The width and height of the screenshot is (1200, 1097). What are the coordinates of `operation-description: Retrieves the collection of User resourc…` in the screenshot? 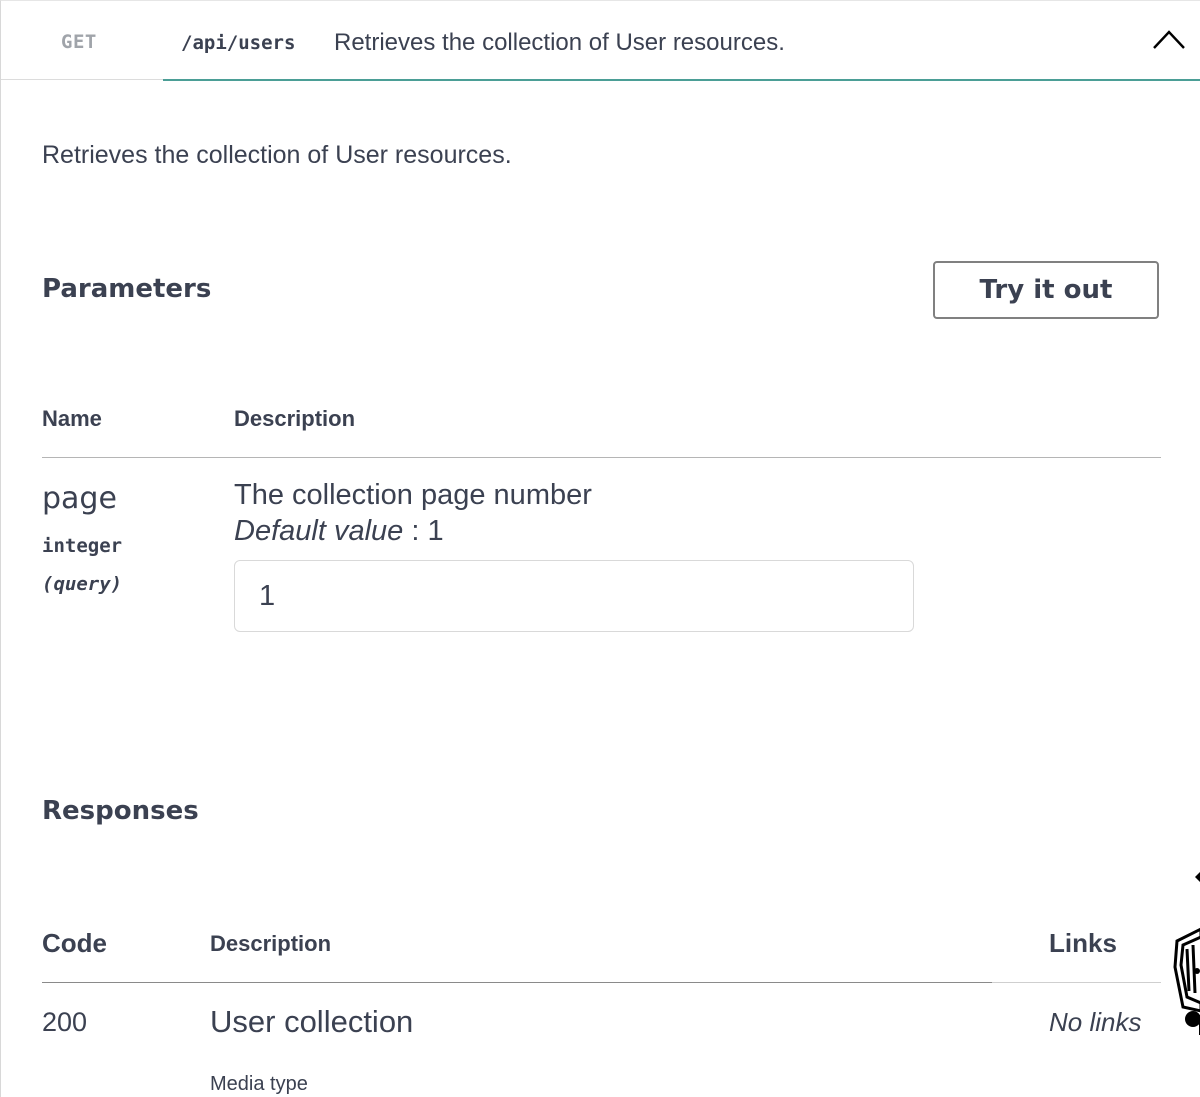 It's located at (277, 155).